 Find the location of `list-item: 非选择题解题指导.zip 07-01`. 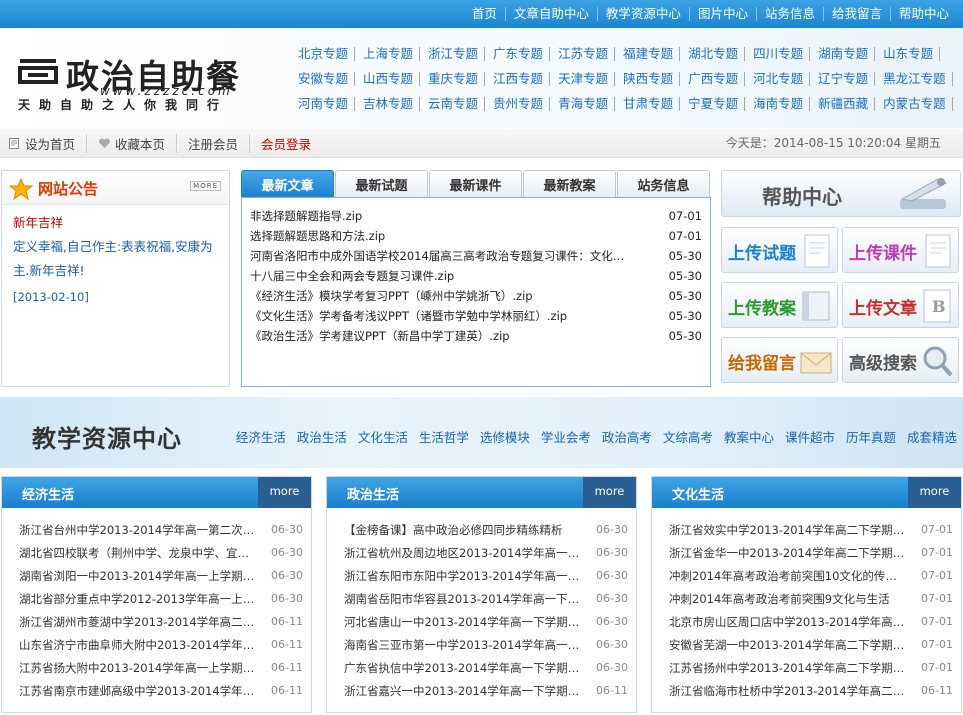

list-item: 非选择题解题指导.zip 07-01 is located at coordinates (476, 216).